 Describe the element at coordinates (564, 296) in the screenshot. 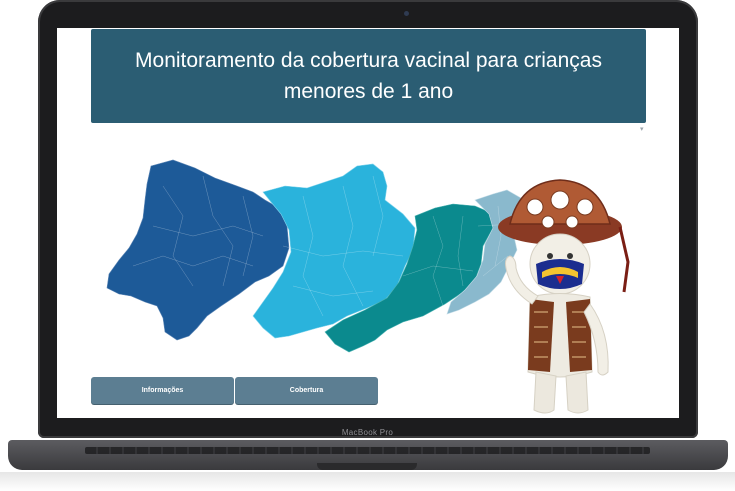

I see `sertanejo-mascot-icon` at that location.